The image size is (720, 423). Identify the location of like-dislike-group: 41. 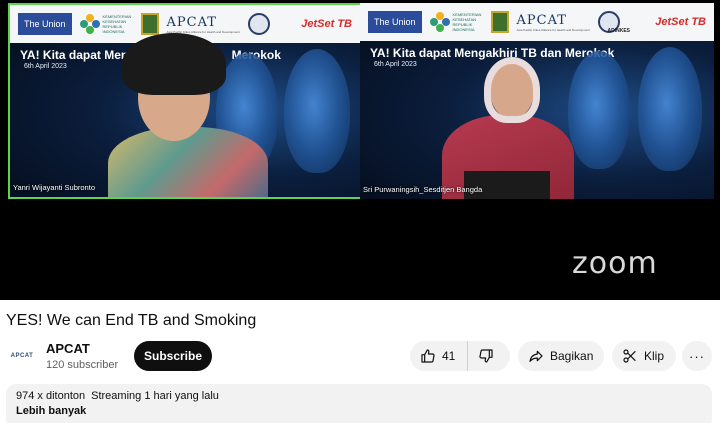
(460, 356).